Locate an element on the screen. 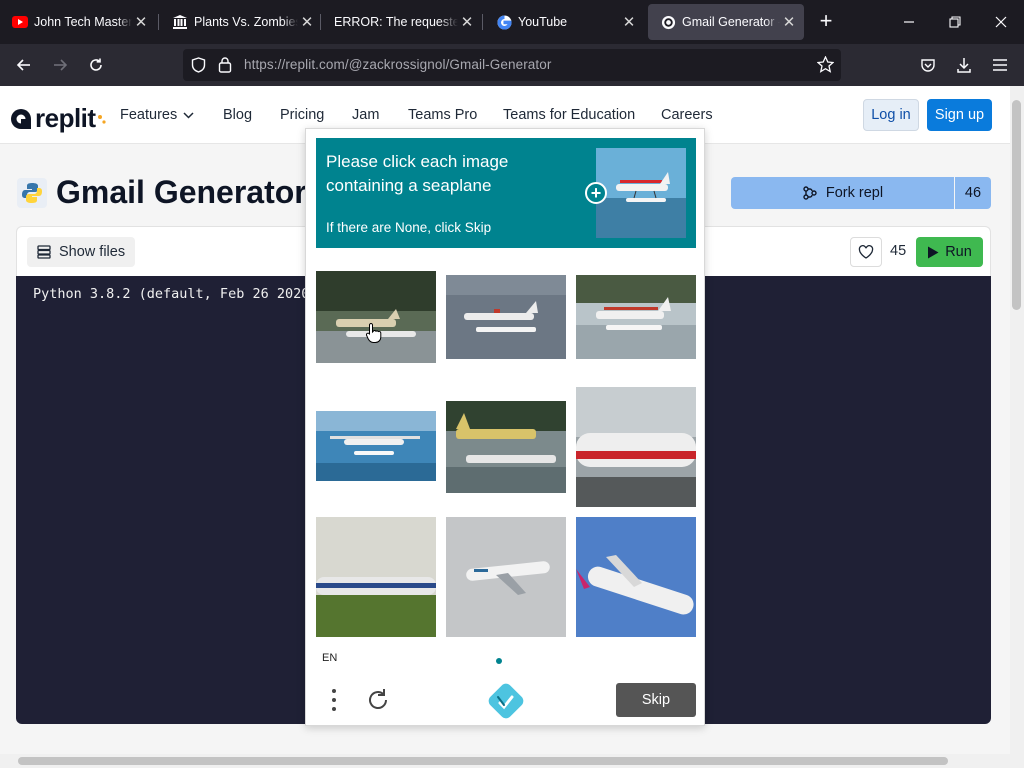 The width and height of the screenshot is (1024, 768). nav-blog: Blog is located at coordinates (237, 115).